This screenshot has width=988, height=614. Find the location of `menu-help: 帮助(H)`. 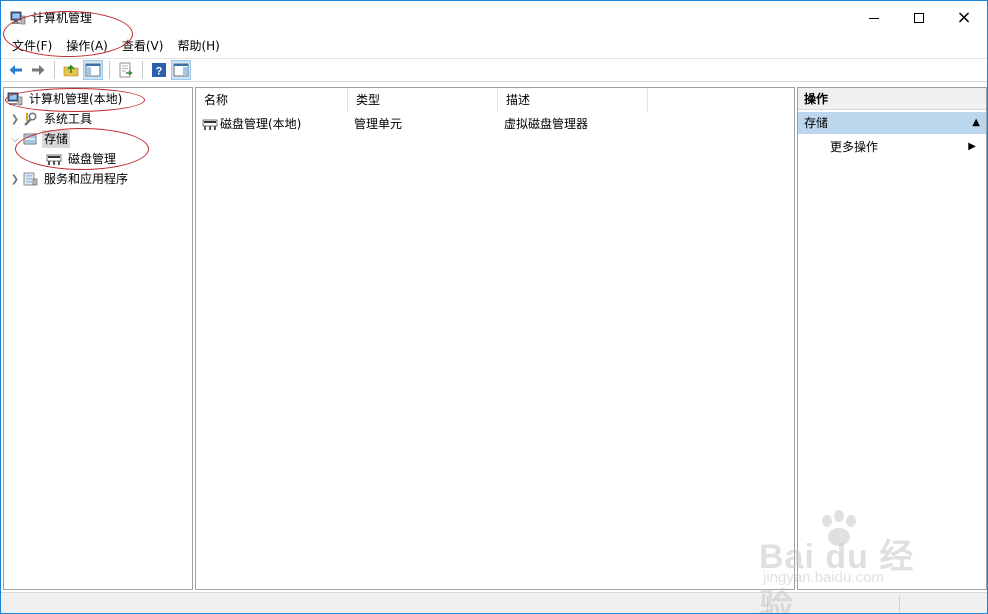

menu-help: 帮助(H) is located at coordinates (198, 46).